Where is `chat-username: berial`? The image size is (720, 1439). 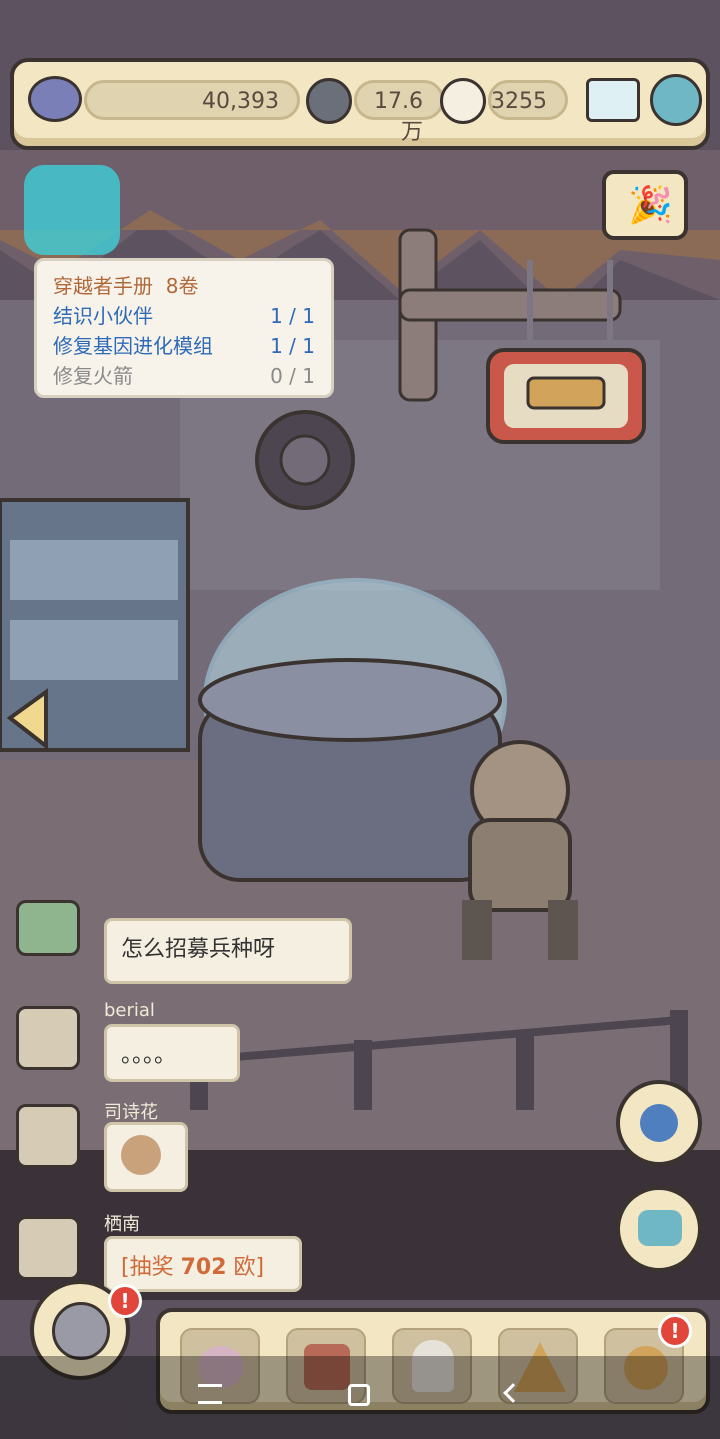
chat-username: berial is located at coordinates (129, 1010).